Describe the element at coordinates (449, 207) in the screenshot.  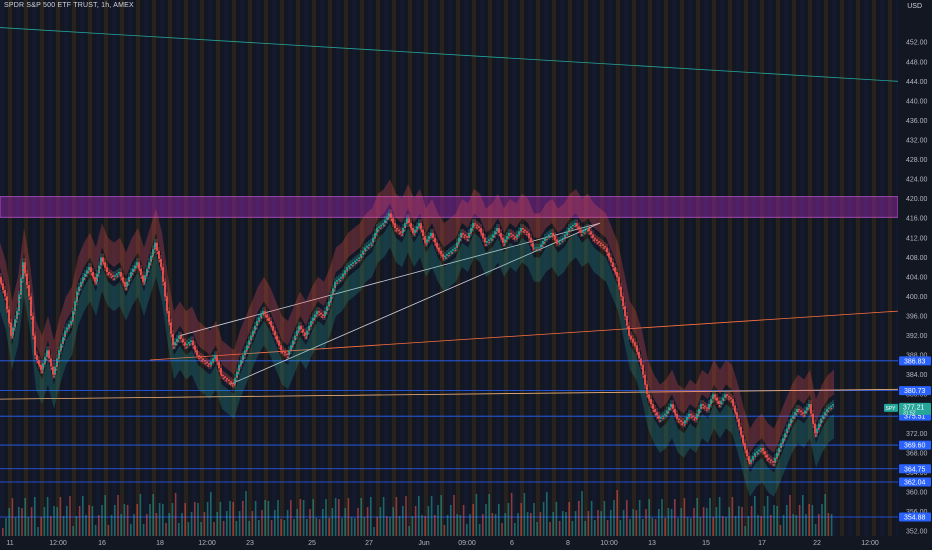
I see `resistance-zone` at that location.